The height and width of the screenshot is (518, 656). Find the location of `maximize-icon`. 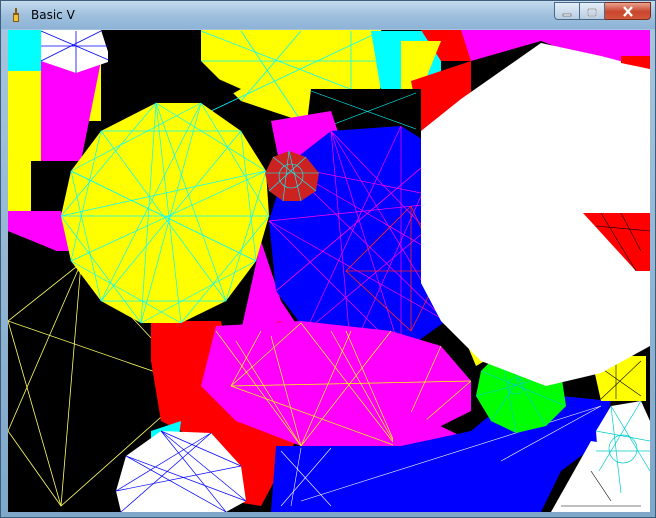

maximize-icon is located at coordinates (592, 11).